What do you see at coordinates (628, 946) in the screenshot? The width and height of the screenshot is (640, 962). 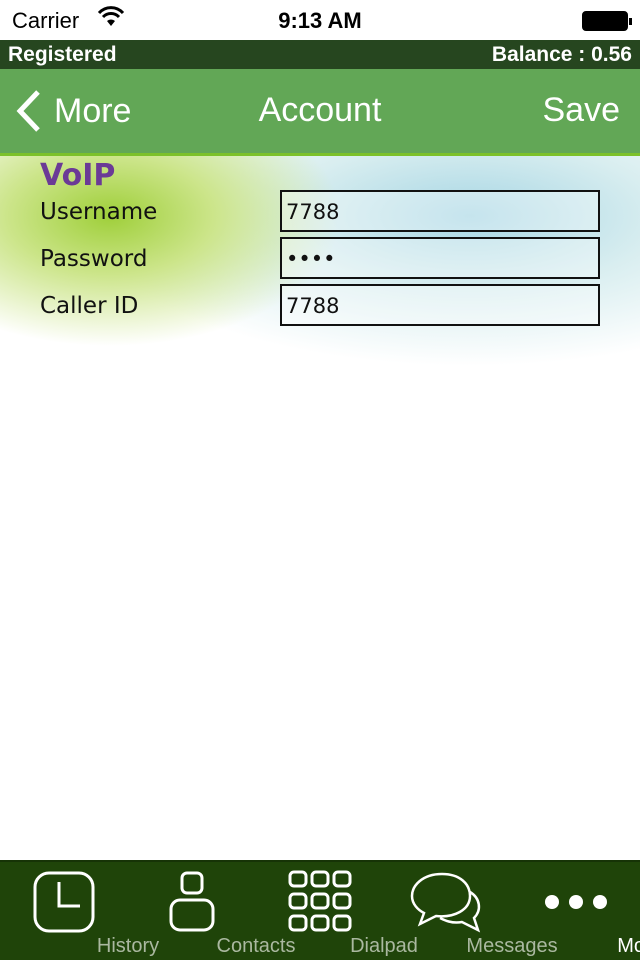 I see `tab-label: More` at bounding box center [628, 946].